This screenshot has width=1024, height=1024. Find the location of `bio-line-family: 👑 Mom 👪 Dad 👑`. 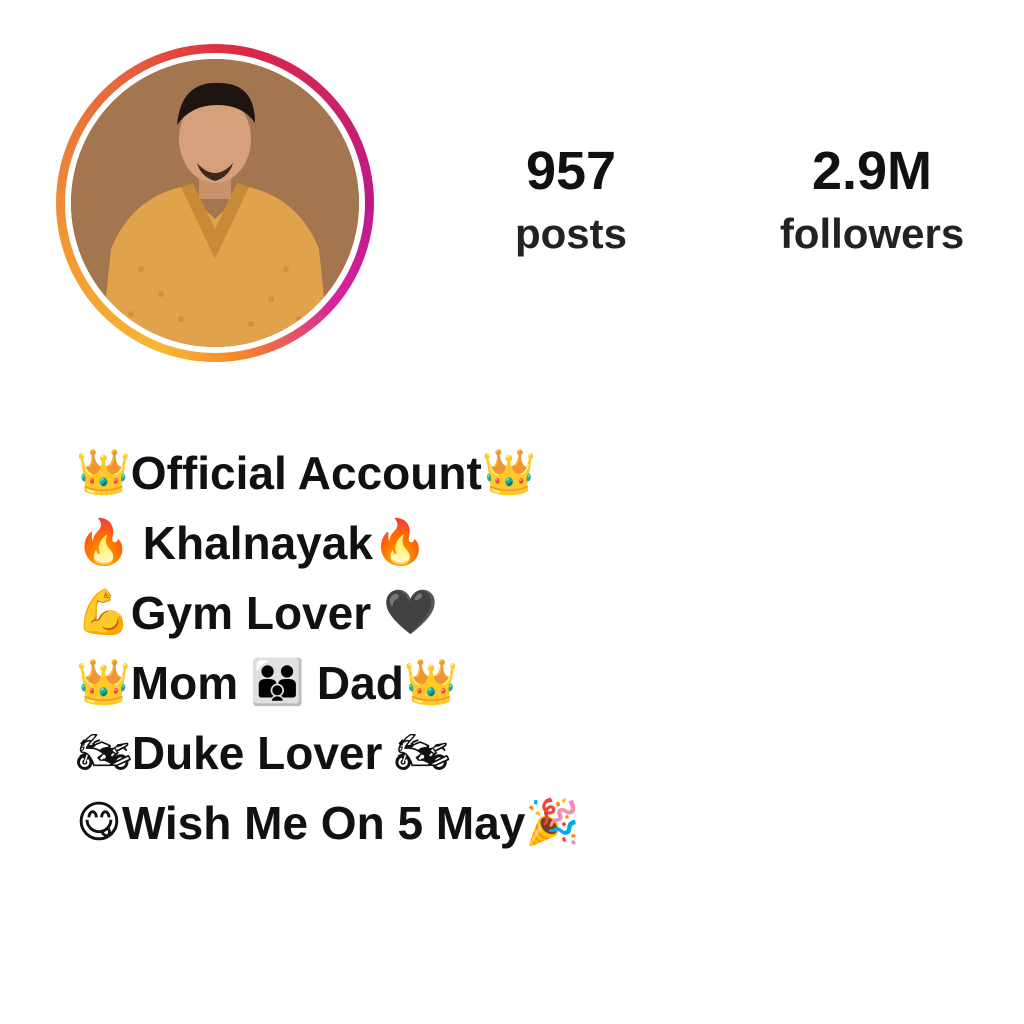

bio-line-family: 👑 Mom 👪 Dad 👑 is located at coordinates (526, 683).